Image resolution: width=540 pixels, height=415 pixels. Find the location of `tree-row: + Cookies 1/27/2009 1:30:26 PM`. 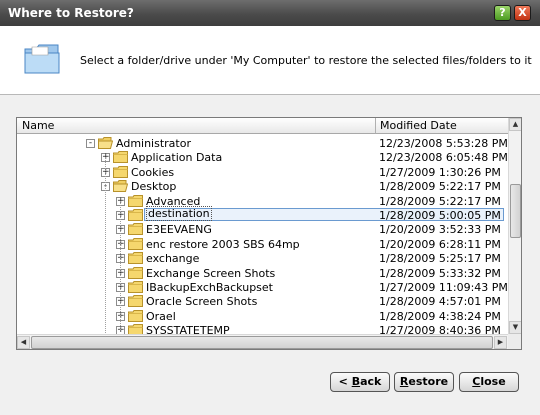

tree-row: + Cookies 1/27/2009 1:30:26 PM is located at coordinates (262, 172).